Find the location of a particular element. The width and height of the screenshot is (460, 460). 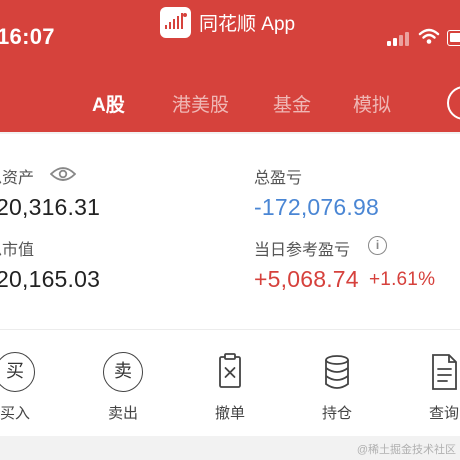

eye-icon is located at coordinates (63, 174).